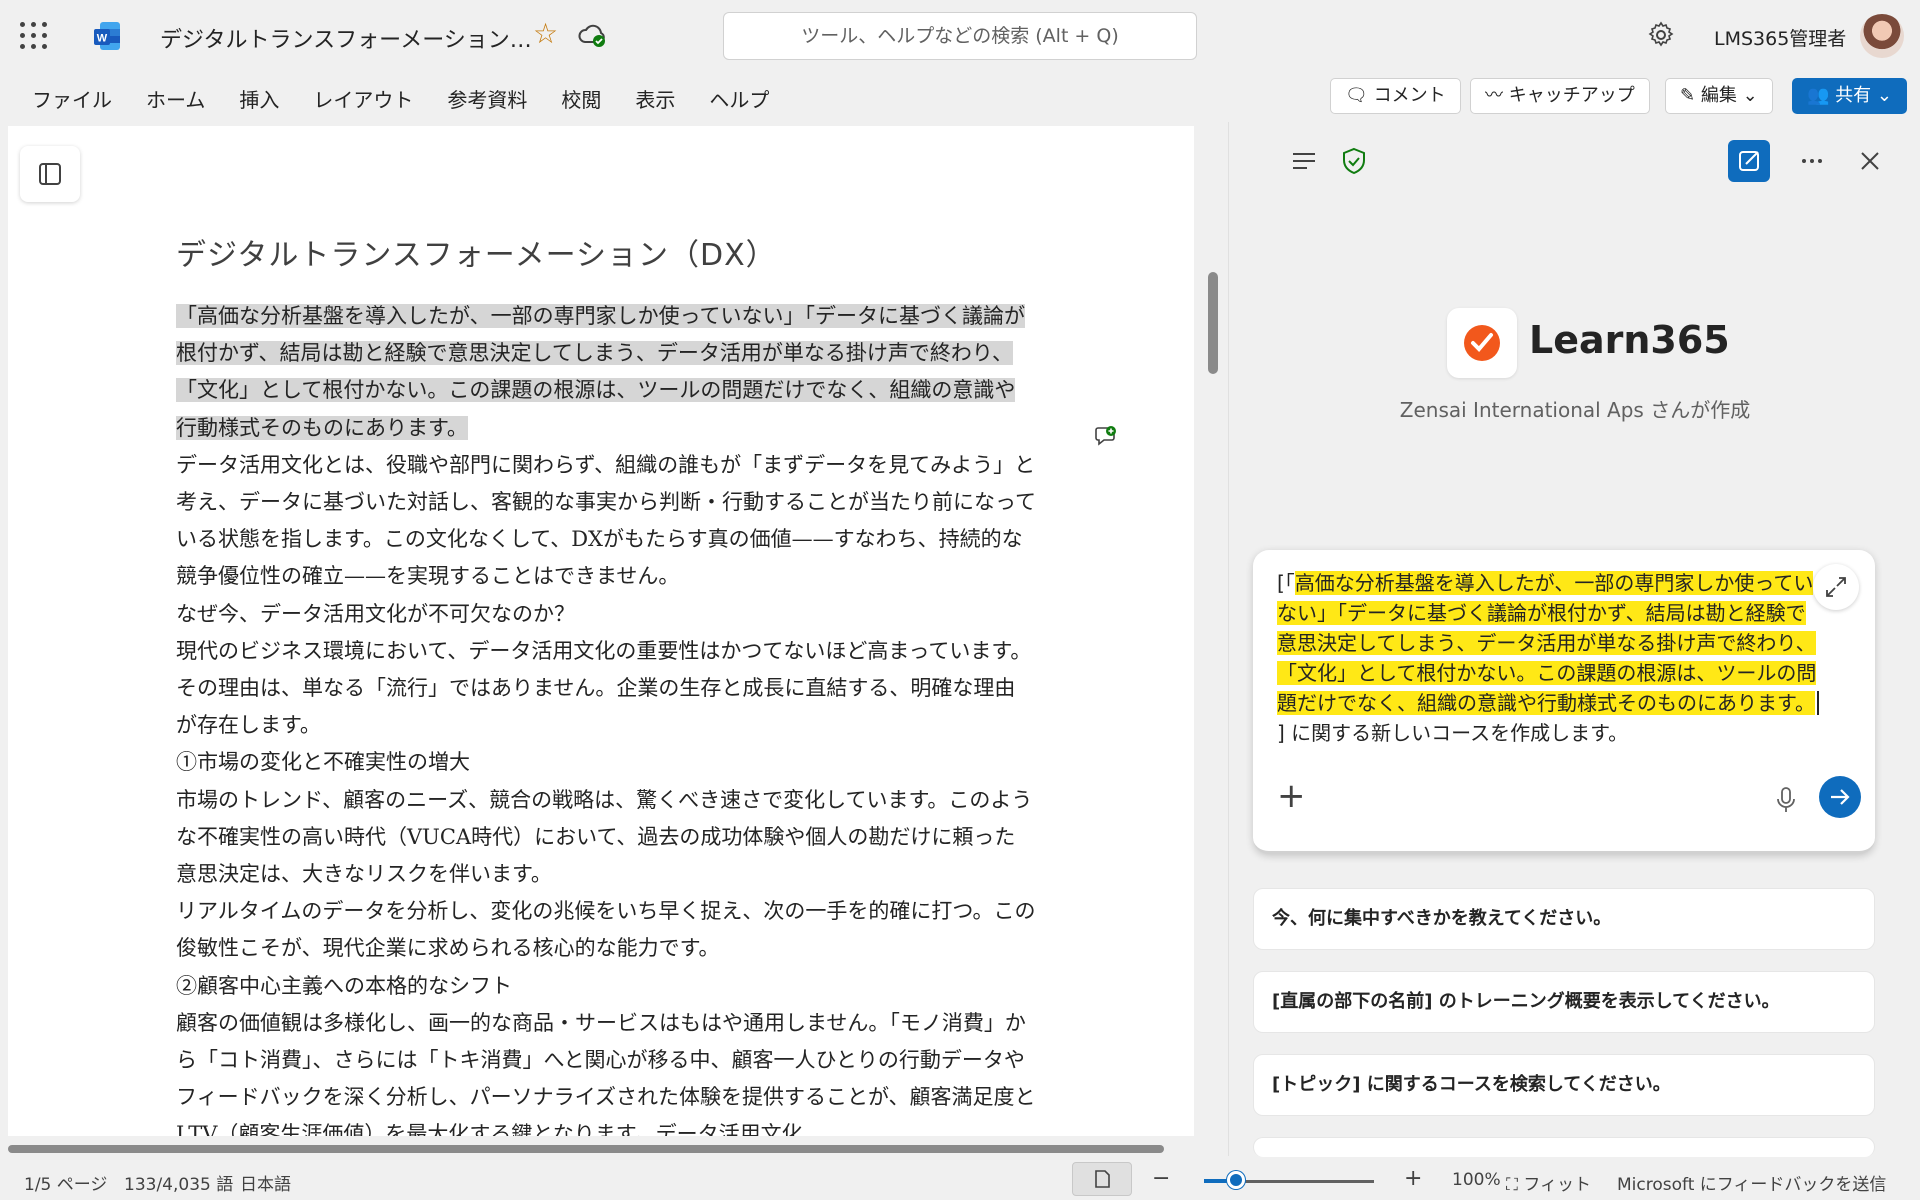 The width and height of the screenshot is (1920, 1200). Describe the element at coordinates (102, 39) in the screenshot. I see `svg-text: W` at that location.